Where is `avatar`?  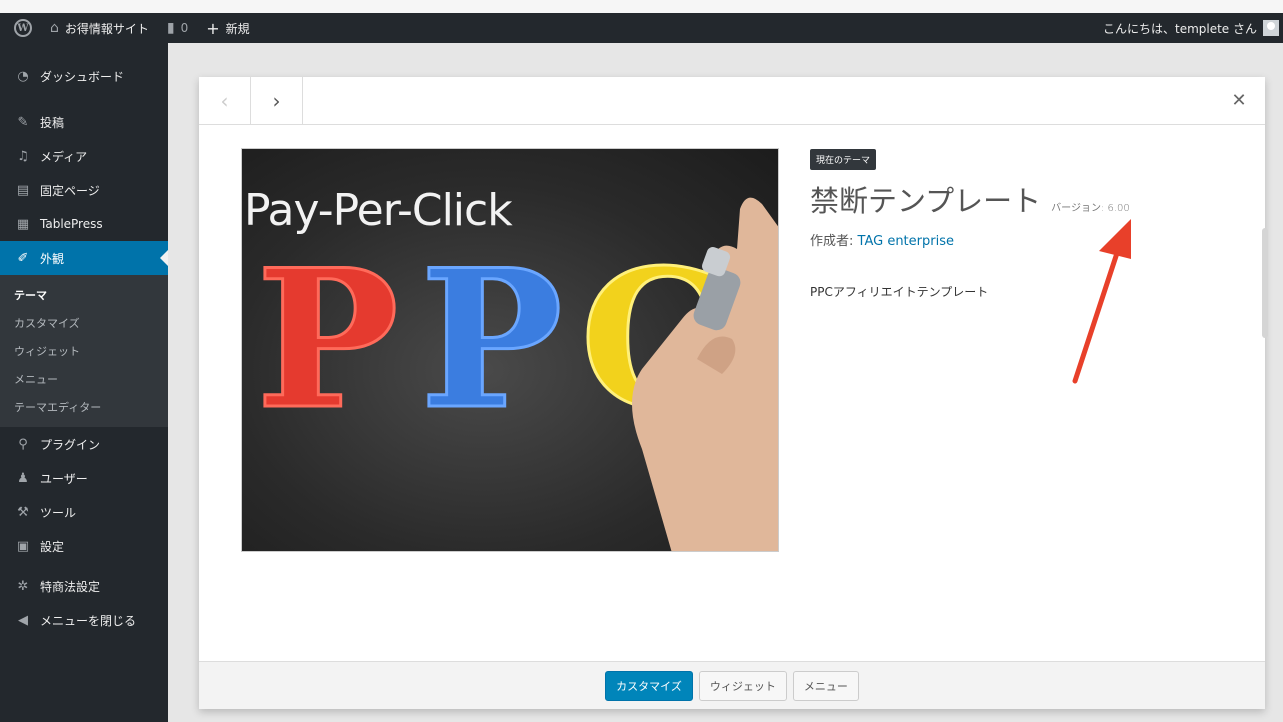
avatar is located at coordinates (1271, 28).